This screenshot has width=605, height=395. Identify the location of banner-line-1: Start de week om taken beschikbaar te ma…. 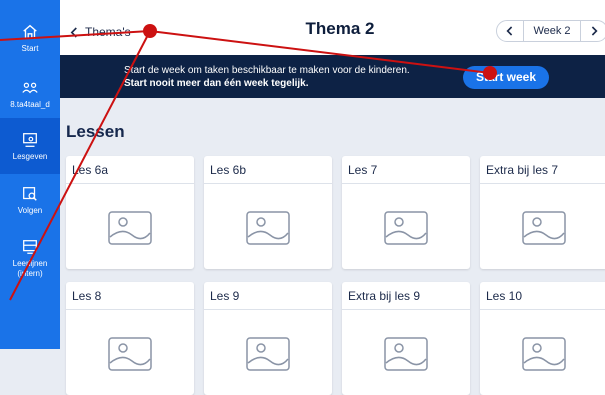
(267, 70).